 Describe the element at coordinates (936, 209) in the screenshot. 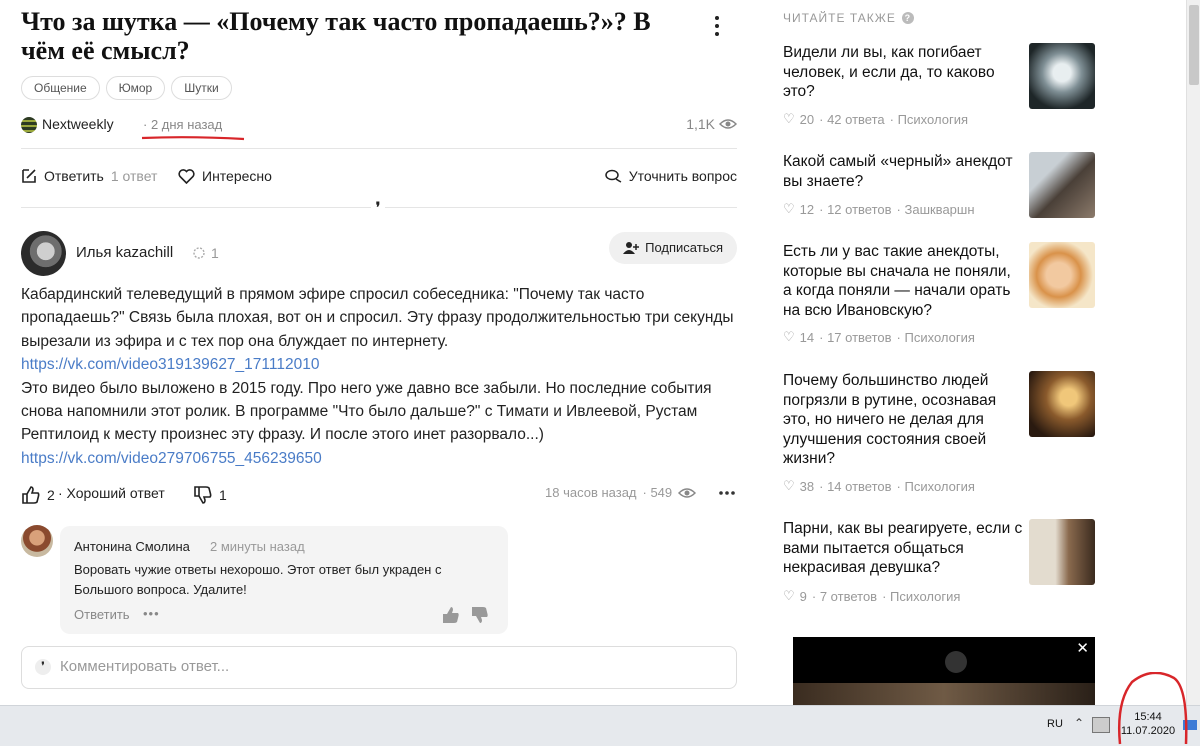

I see `related-category: · Зашкваршн` at that location.